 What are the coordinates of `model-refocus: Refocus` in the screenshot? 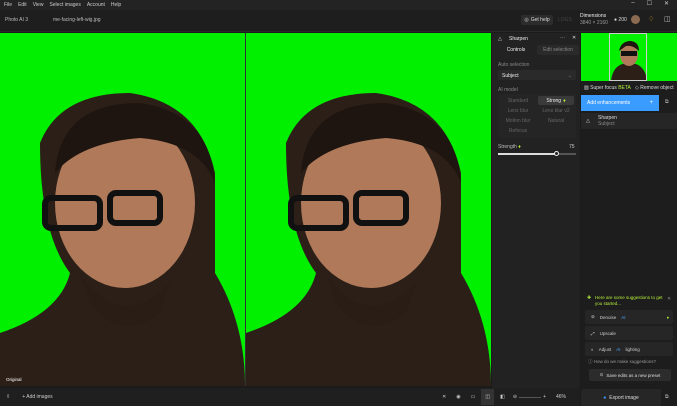 It's located at (518, 130).